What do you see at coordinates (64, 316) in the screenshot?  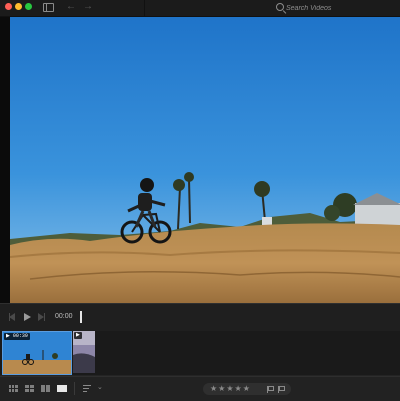 I see `timecode: 00:00` at bounding box center [64, 316].